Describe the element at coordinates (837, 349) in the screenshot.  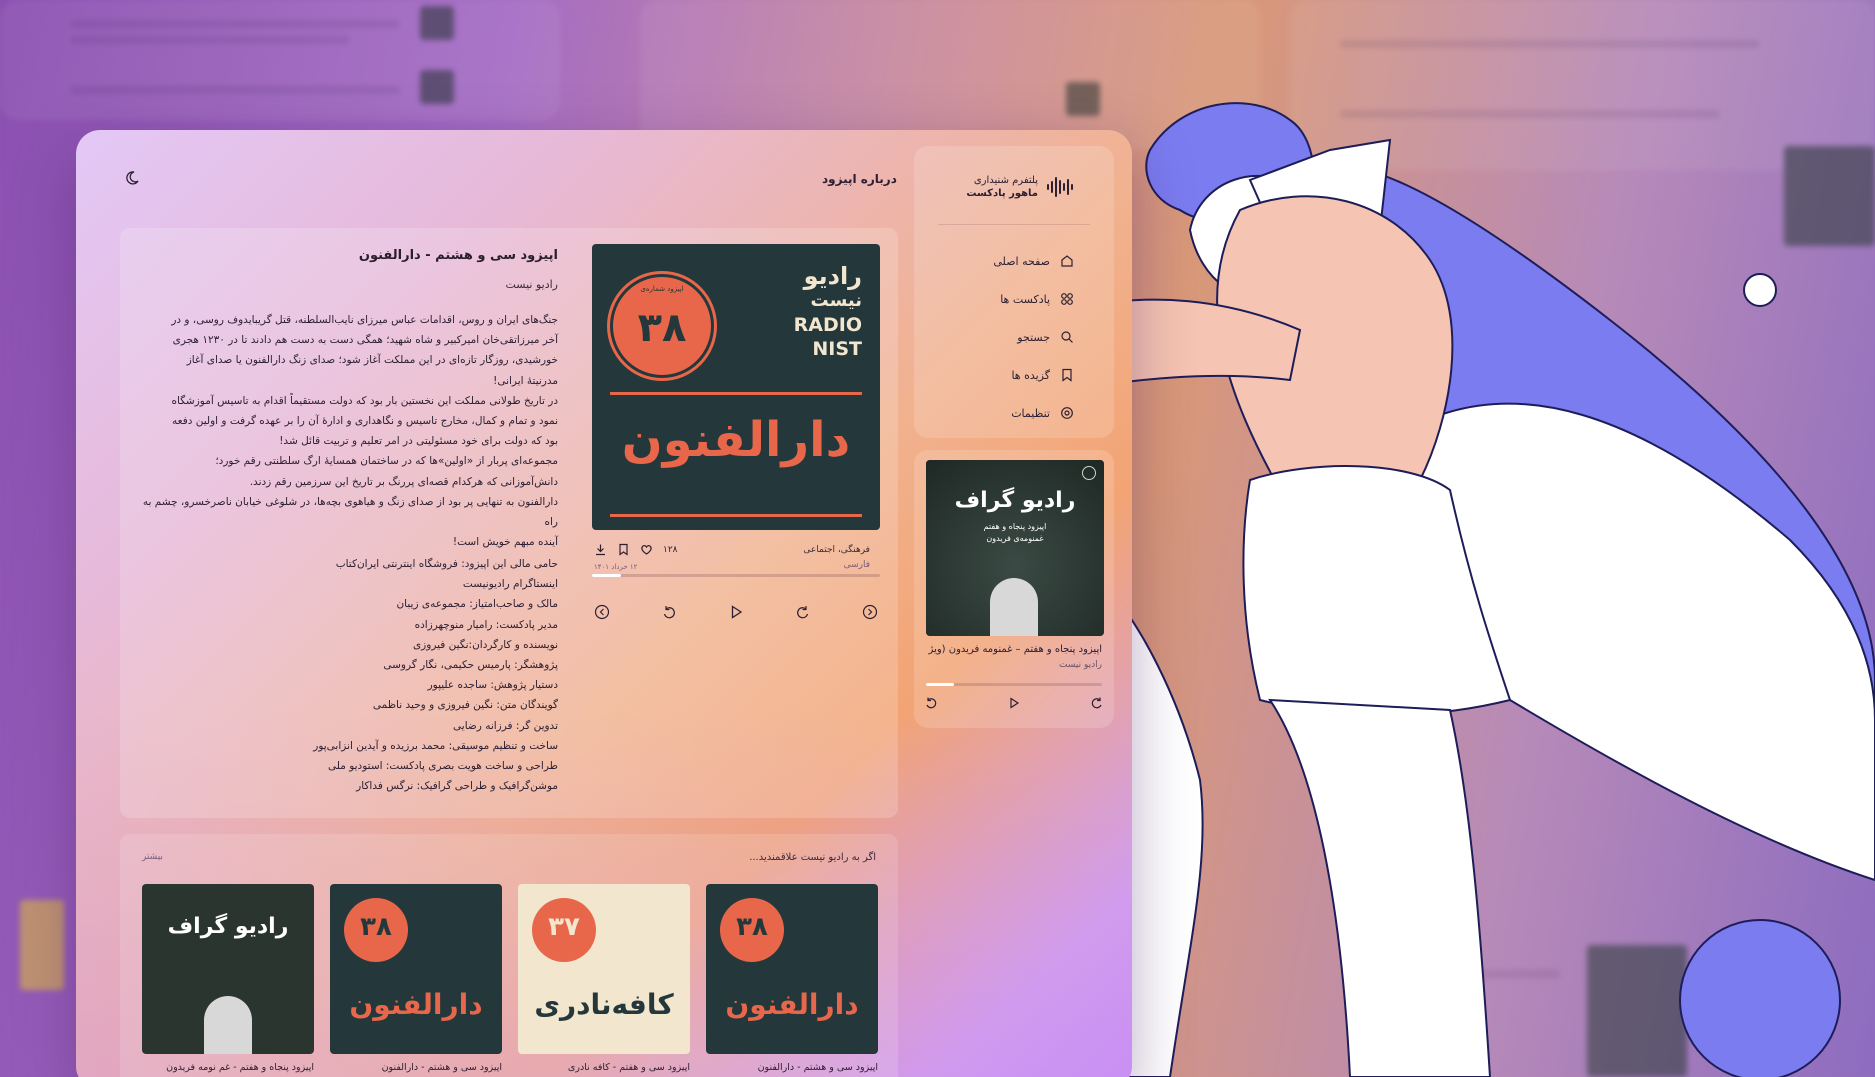
I see `cover-brand-en-2: NIST` at that location.